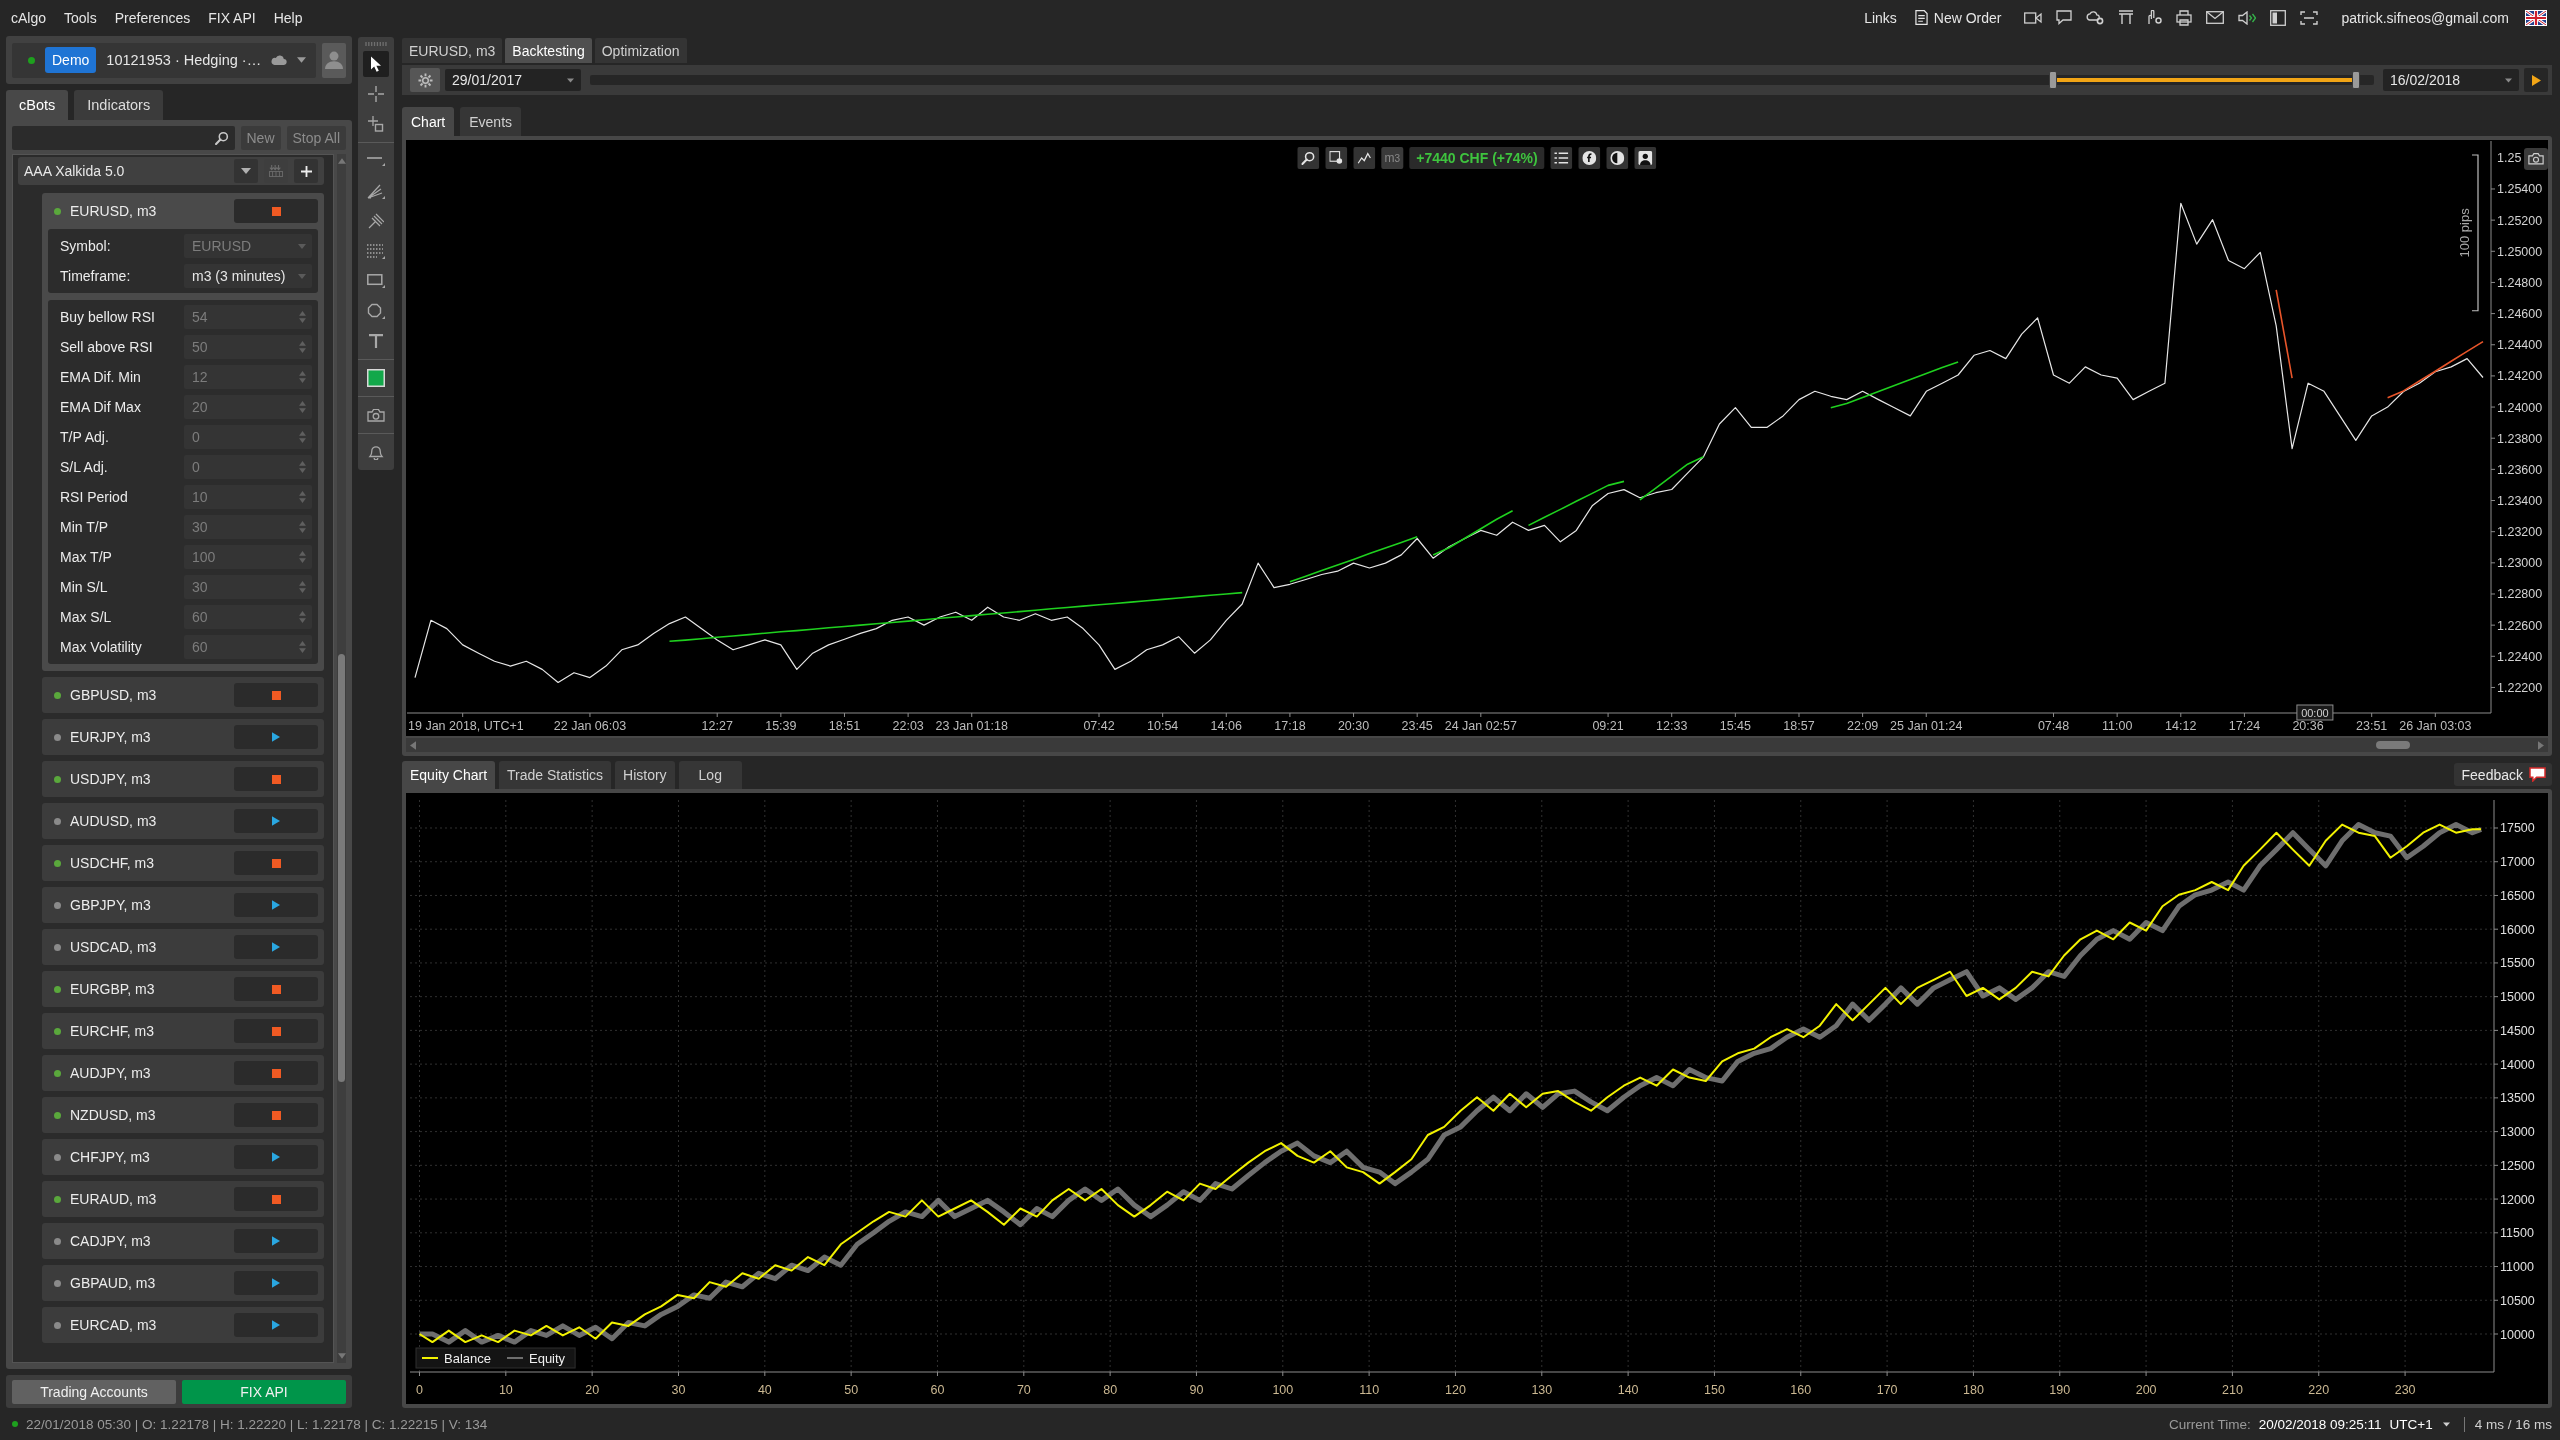 The height and width of the screenshot is (1440, 2560). Describe the element at coordinates (37, 105) in the screenshot. I see `tab: cBots` at that location.